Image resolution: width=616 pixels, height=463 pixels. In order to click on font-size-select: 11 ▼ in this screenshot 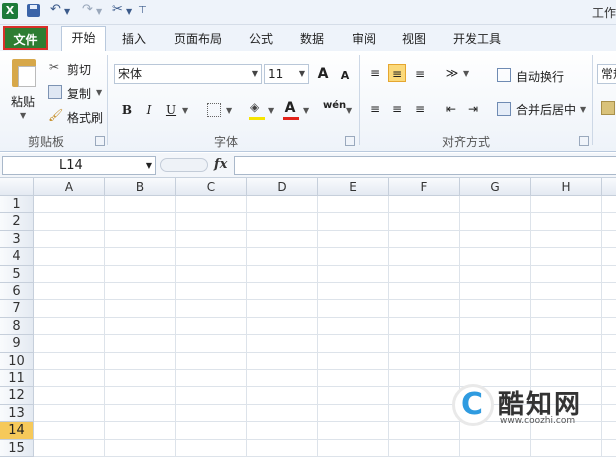, I will do `click(286, 74)`.